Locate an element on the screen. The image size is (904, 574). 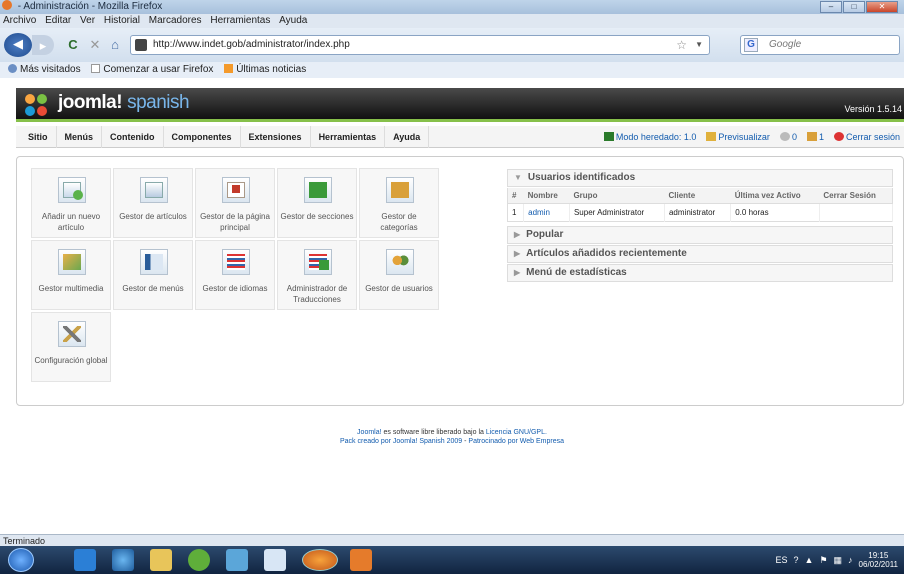
menu-historial: Historial is located at coordinates (122, 20).